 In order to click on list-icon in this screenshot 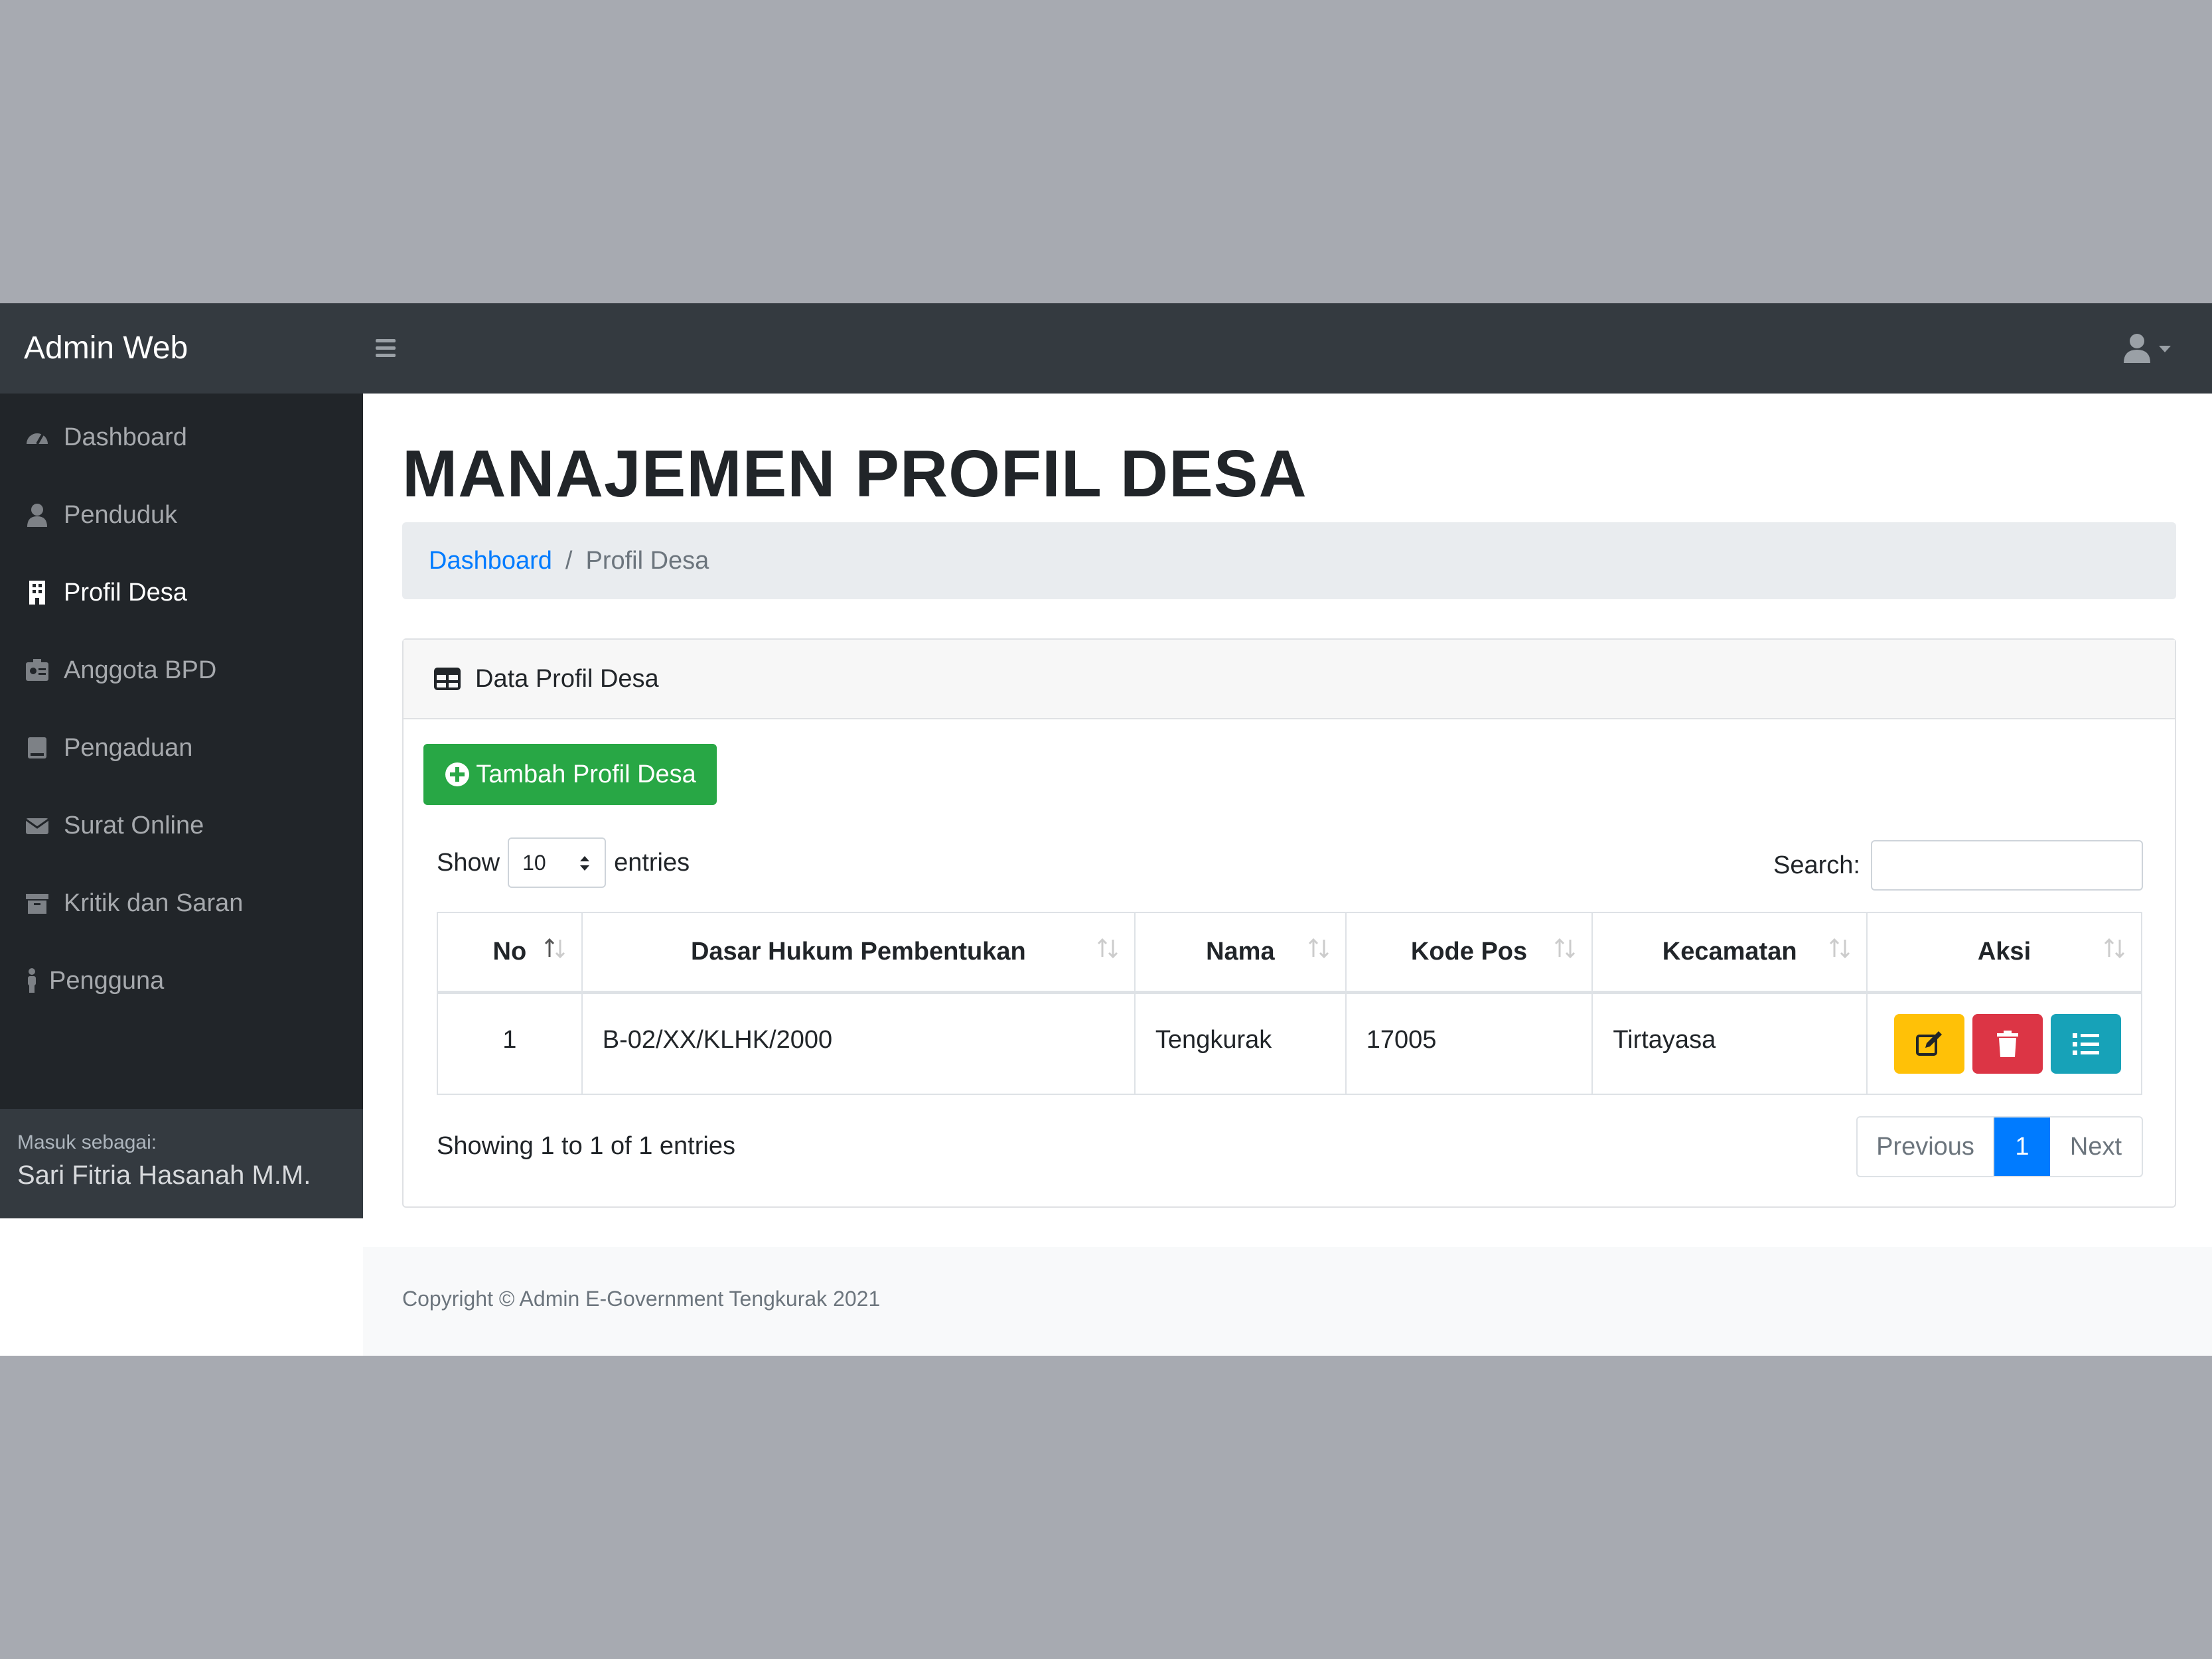, I will do `click(2086, 1044)`.